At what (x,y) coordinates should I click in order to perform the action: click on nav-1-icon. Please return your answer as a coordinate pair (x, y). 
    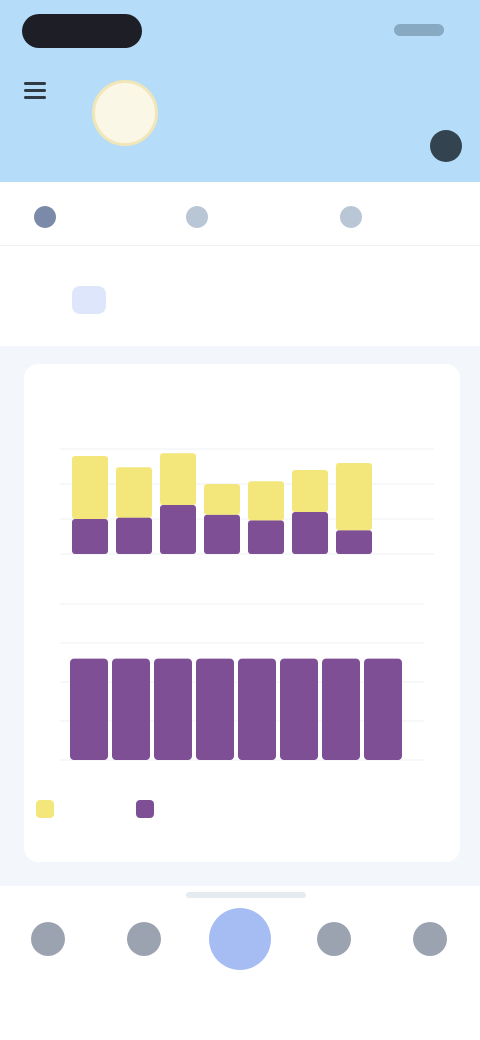
    Looking at the image, I should click on (48, 939).